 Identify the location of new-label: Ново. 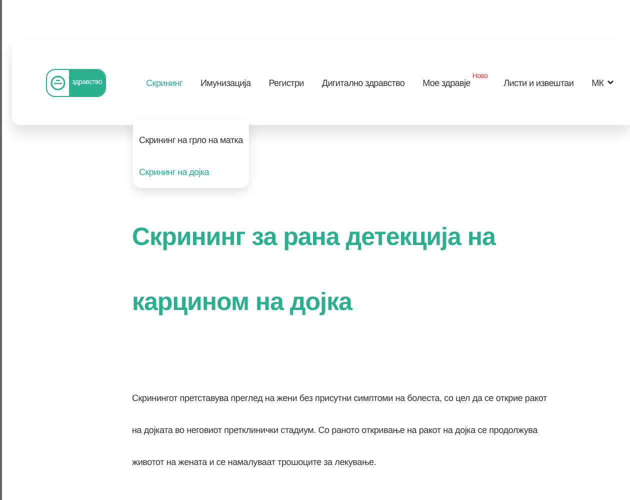
(480, 76).